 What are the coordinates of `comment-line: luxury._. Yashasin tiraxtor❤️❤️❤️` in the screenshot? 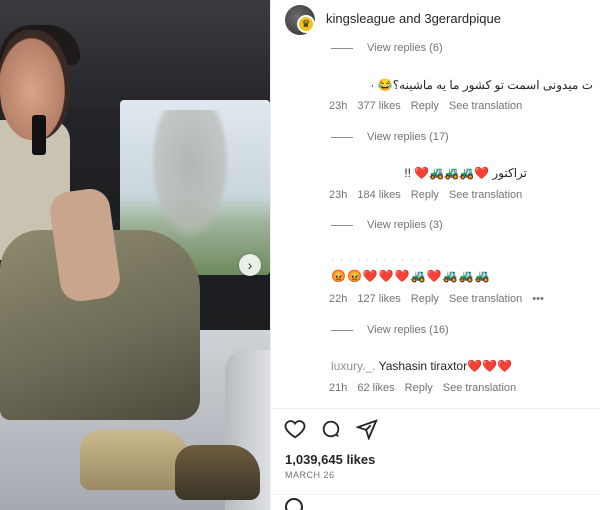 It's located at (421, 366).